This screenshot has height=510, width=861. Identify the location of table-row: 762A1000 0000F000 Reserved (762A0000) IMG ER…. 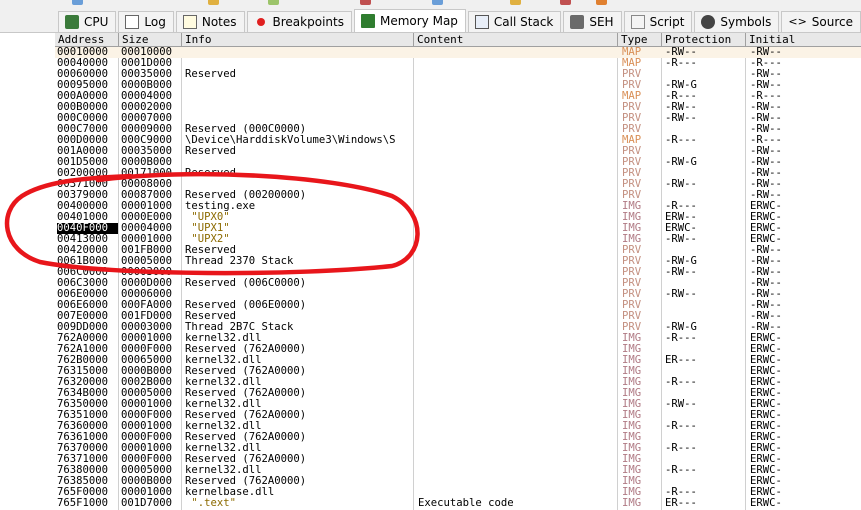
(458, 349).